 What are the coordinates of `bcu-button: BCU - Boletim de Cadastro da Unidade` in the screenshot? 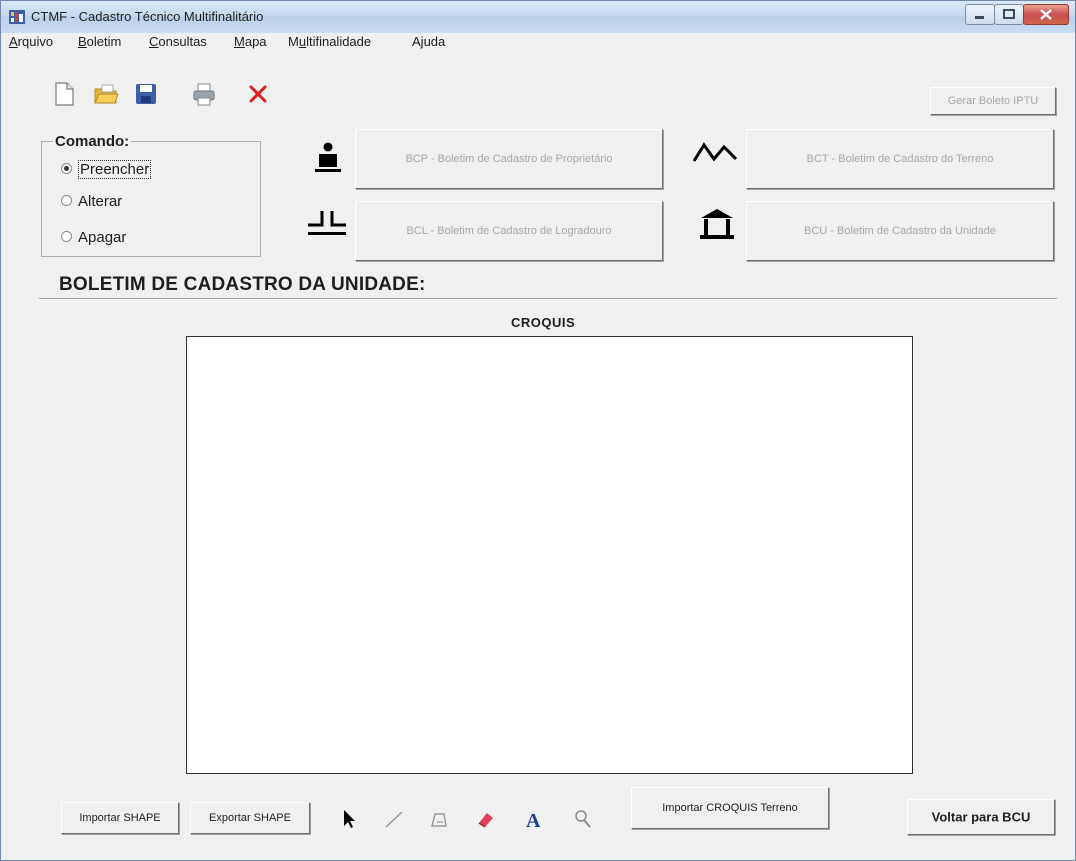 It's located at (900, 231).